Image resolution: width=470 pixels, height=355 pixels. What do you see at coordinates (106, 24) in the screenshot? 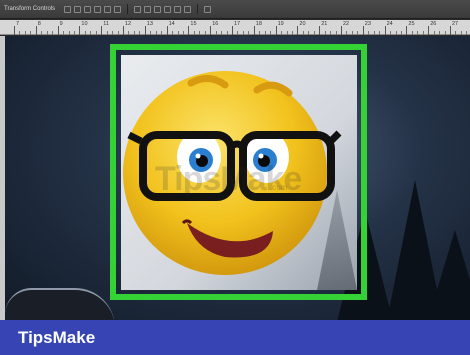
I see `ruler-label: 11` at bounding box center [106, 24].